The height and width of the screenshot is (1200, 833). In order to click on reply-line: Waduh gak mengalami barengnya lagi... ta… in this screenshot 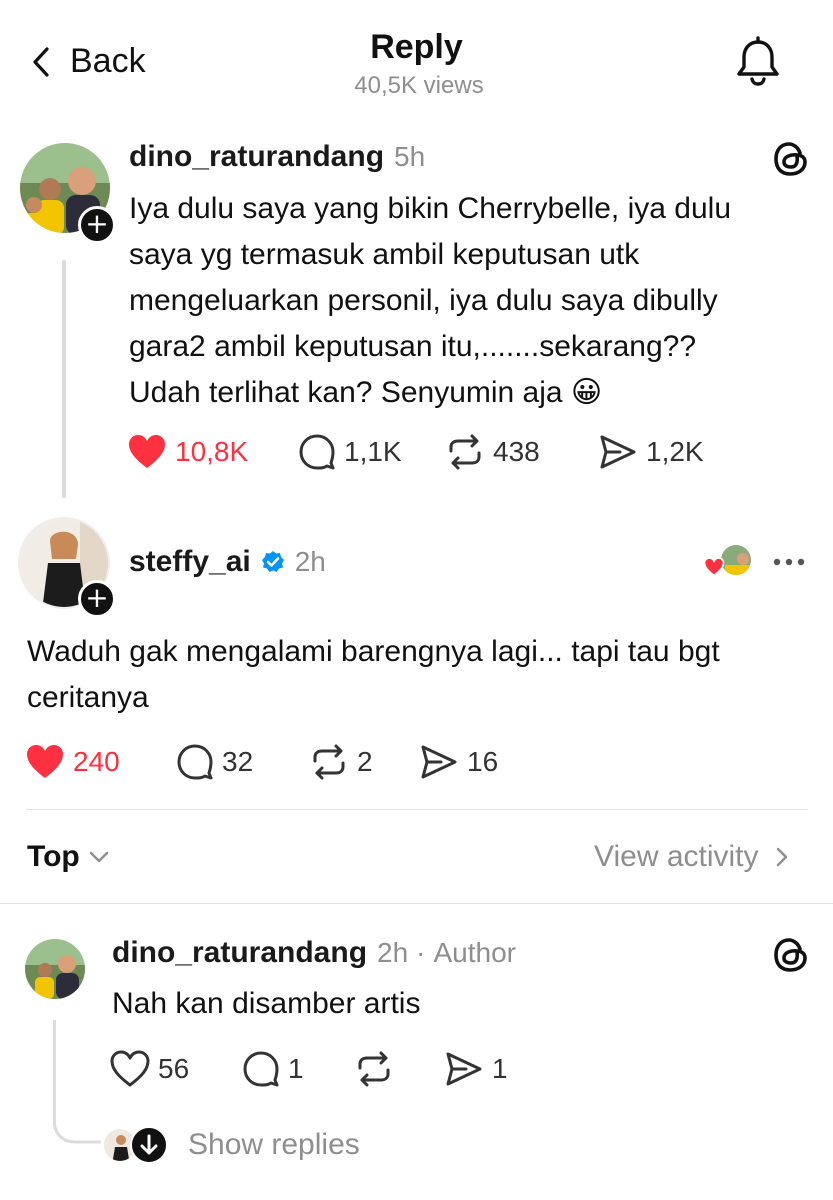, I will do `click(373, 651)`.